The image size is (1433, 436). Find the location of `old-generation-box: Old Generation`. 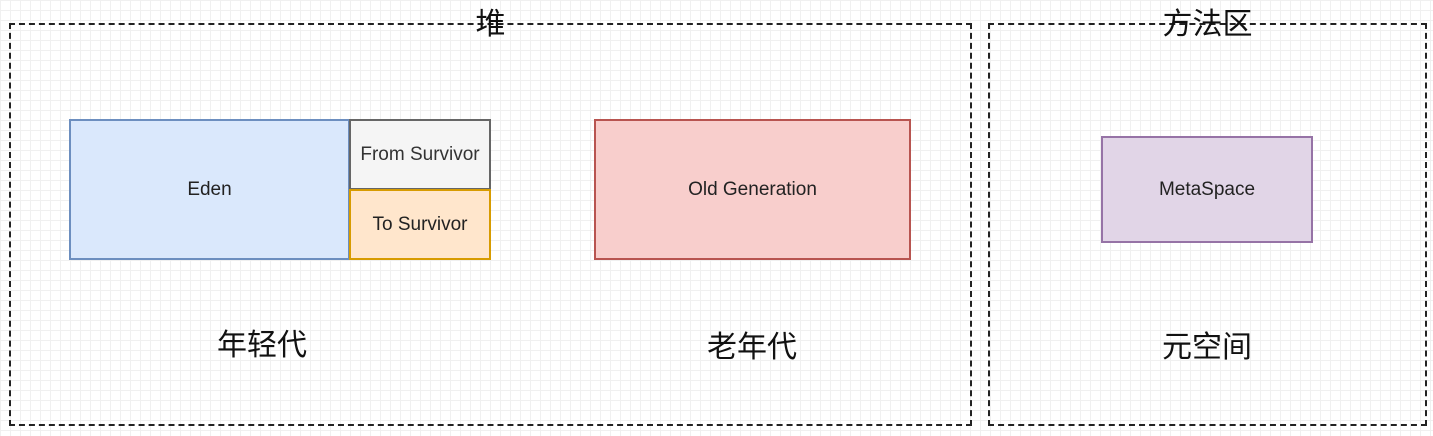

old-generation-box: Old Generation is located at coordinates (752, 189).